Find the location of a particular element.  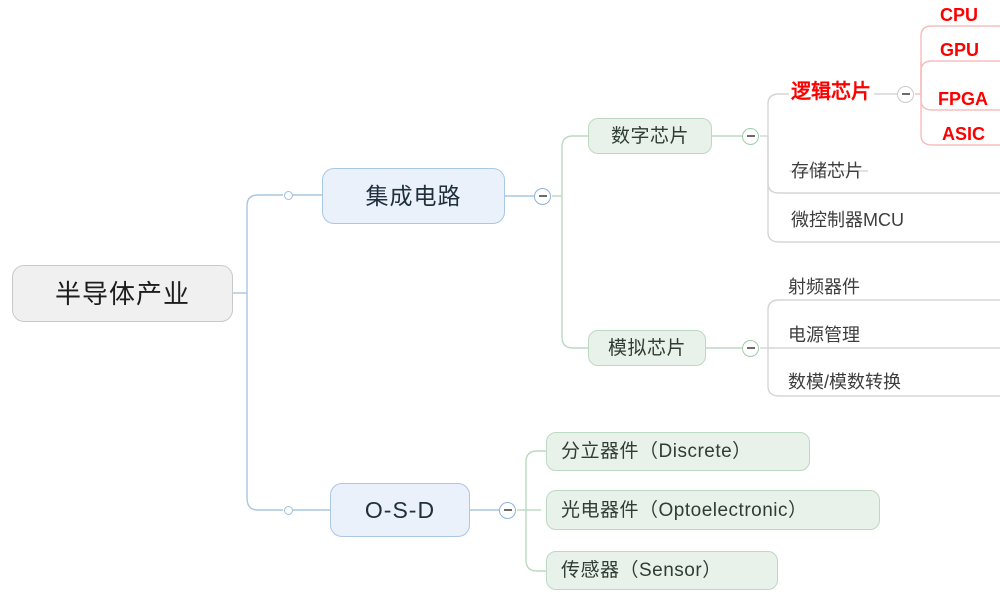

node-label: 分立器件（Discrete） is located at coordinates (656, 451).